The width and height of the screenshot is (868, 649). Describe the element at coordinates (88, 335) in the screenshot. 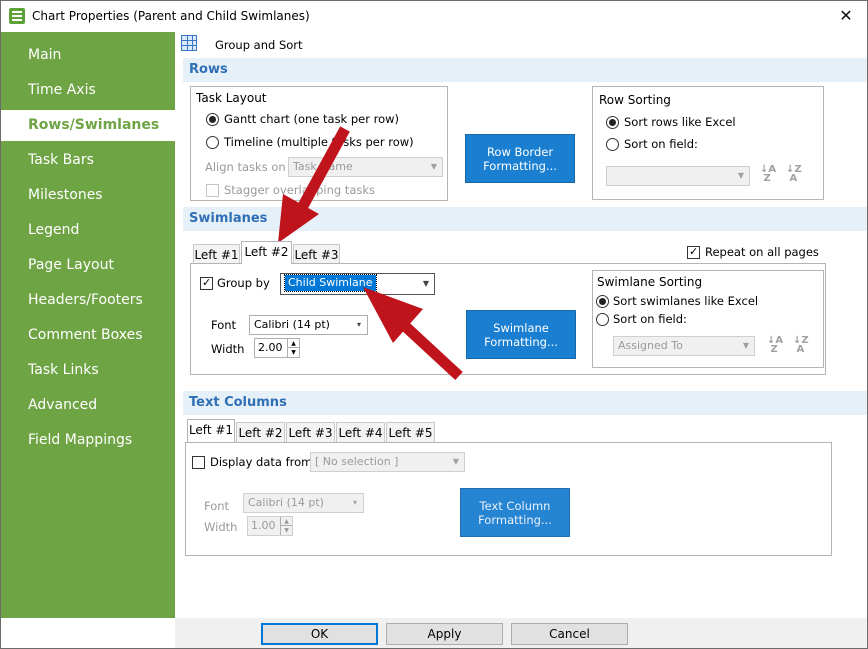

I see `sidebar-item-comment-boxes: Comment Boxes` at that location.